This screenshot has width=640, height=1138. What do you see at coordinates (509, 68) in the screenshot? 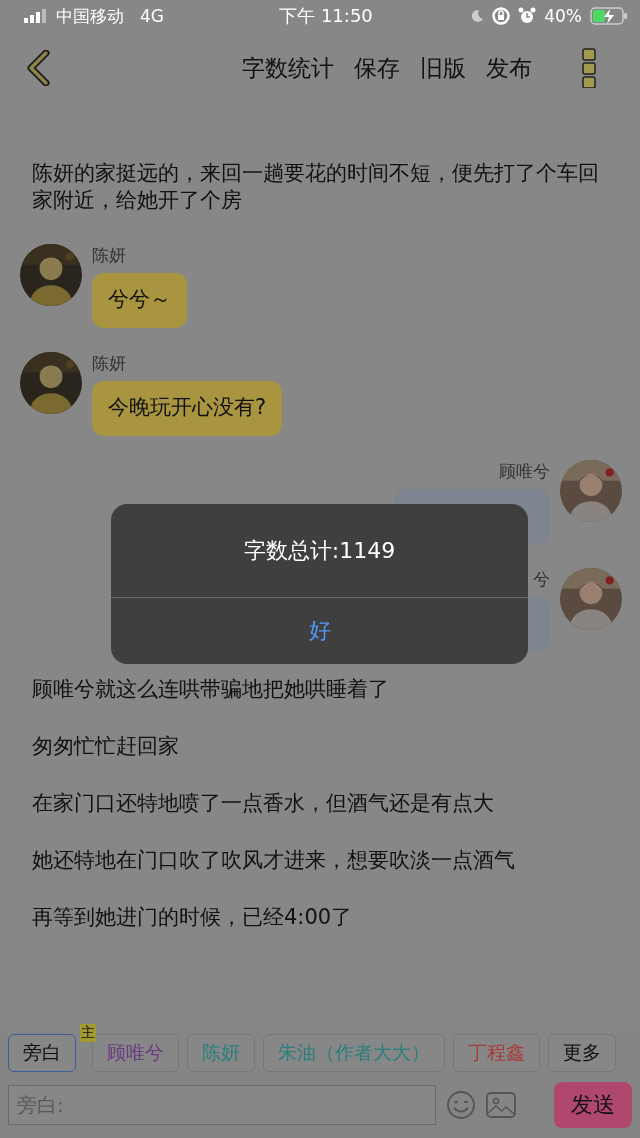
I see `nav-action: 发布` at bounding box center [509, 68].